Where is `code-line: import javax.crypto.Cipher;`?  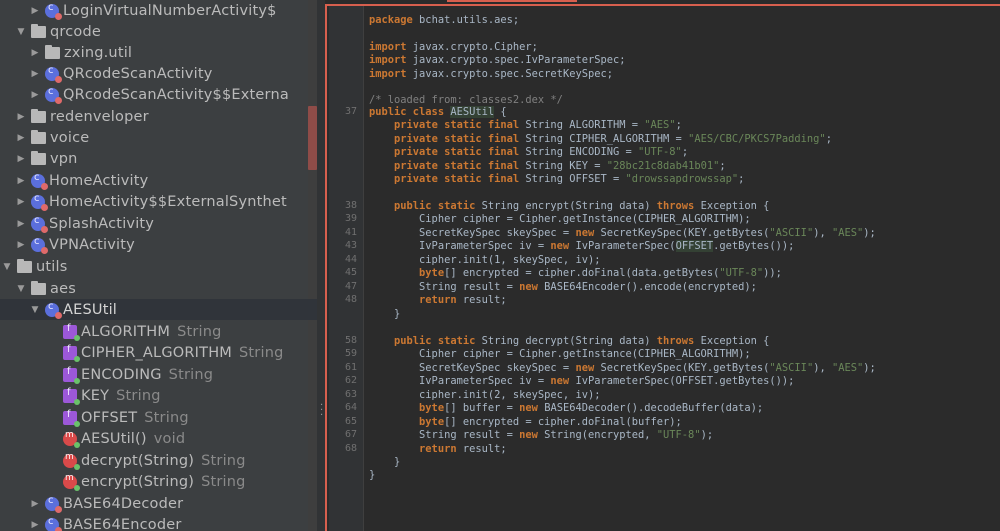 code-line: import javax.crypto.Cipher; is located at coordinates (453, 47).